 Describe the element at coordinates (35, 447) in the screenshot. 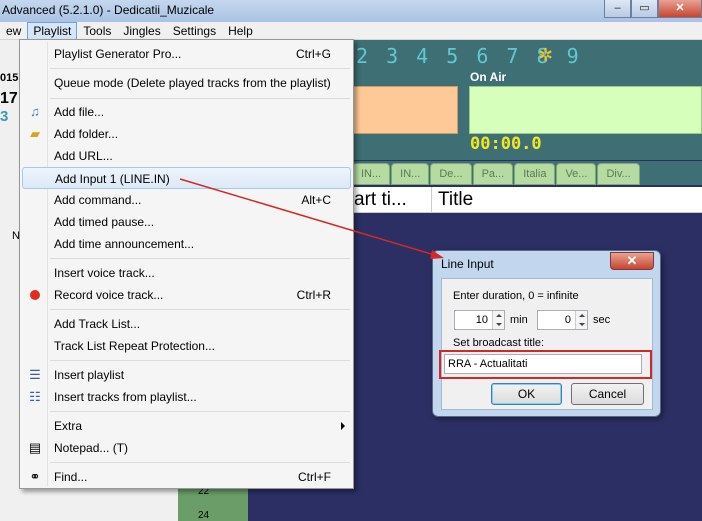

I see `notepad-icon: ▤` at that location.